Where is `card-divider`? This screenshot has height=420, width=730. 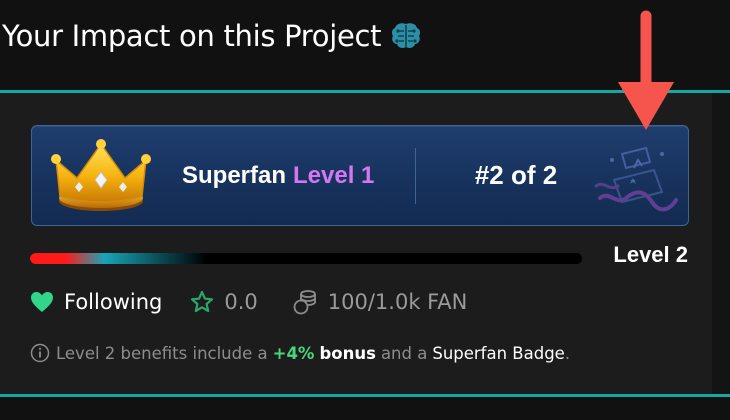 card-divider is located at coordinates (415, 176).